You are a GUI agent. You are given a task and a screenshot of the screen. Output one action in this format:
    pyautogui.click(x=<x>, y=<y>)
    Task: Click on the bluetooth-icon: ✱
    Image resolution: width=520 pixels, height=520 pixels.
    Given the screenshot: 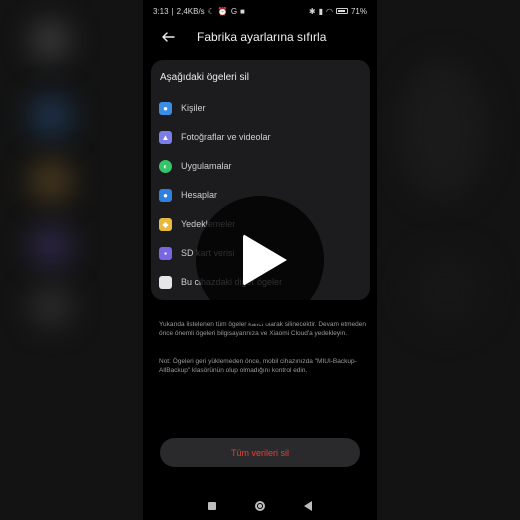 What is the action you would take?
    pyautogui.click(x=312, y=11)
    